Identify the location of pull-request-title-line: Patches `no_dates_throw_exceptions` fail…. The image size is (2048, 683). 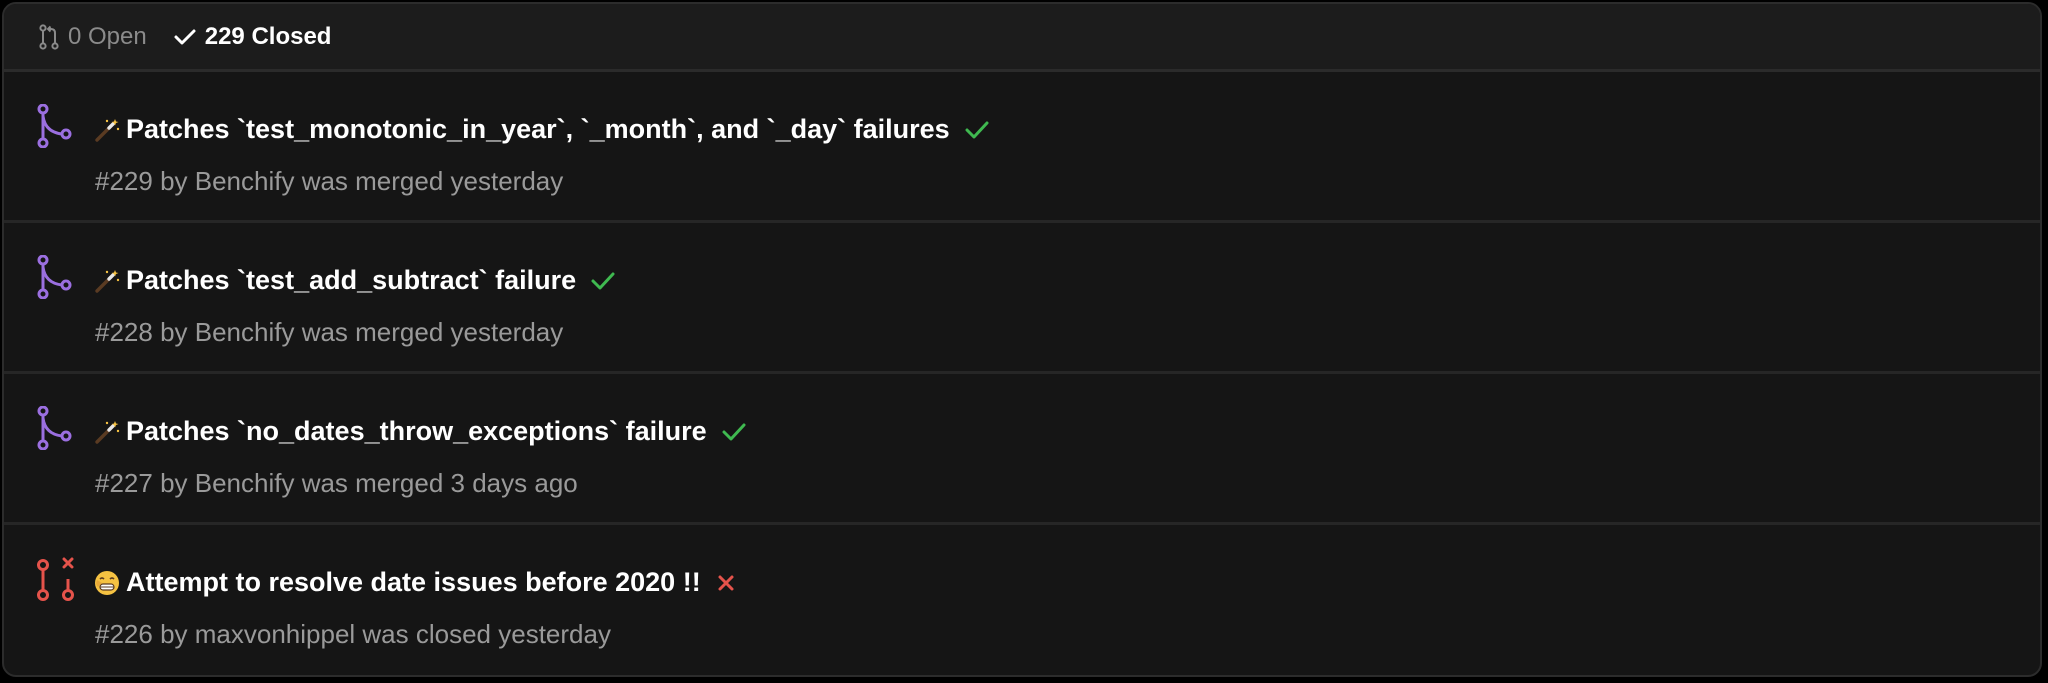
(420, 431).